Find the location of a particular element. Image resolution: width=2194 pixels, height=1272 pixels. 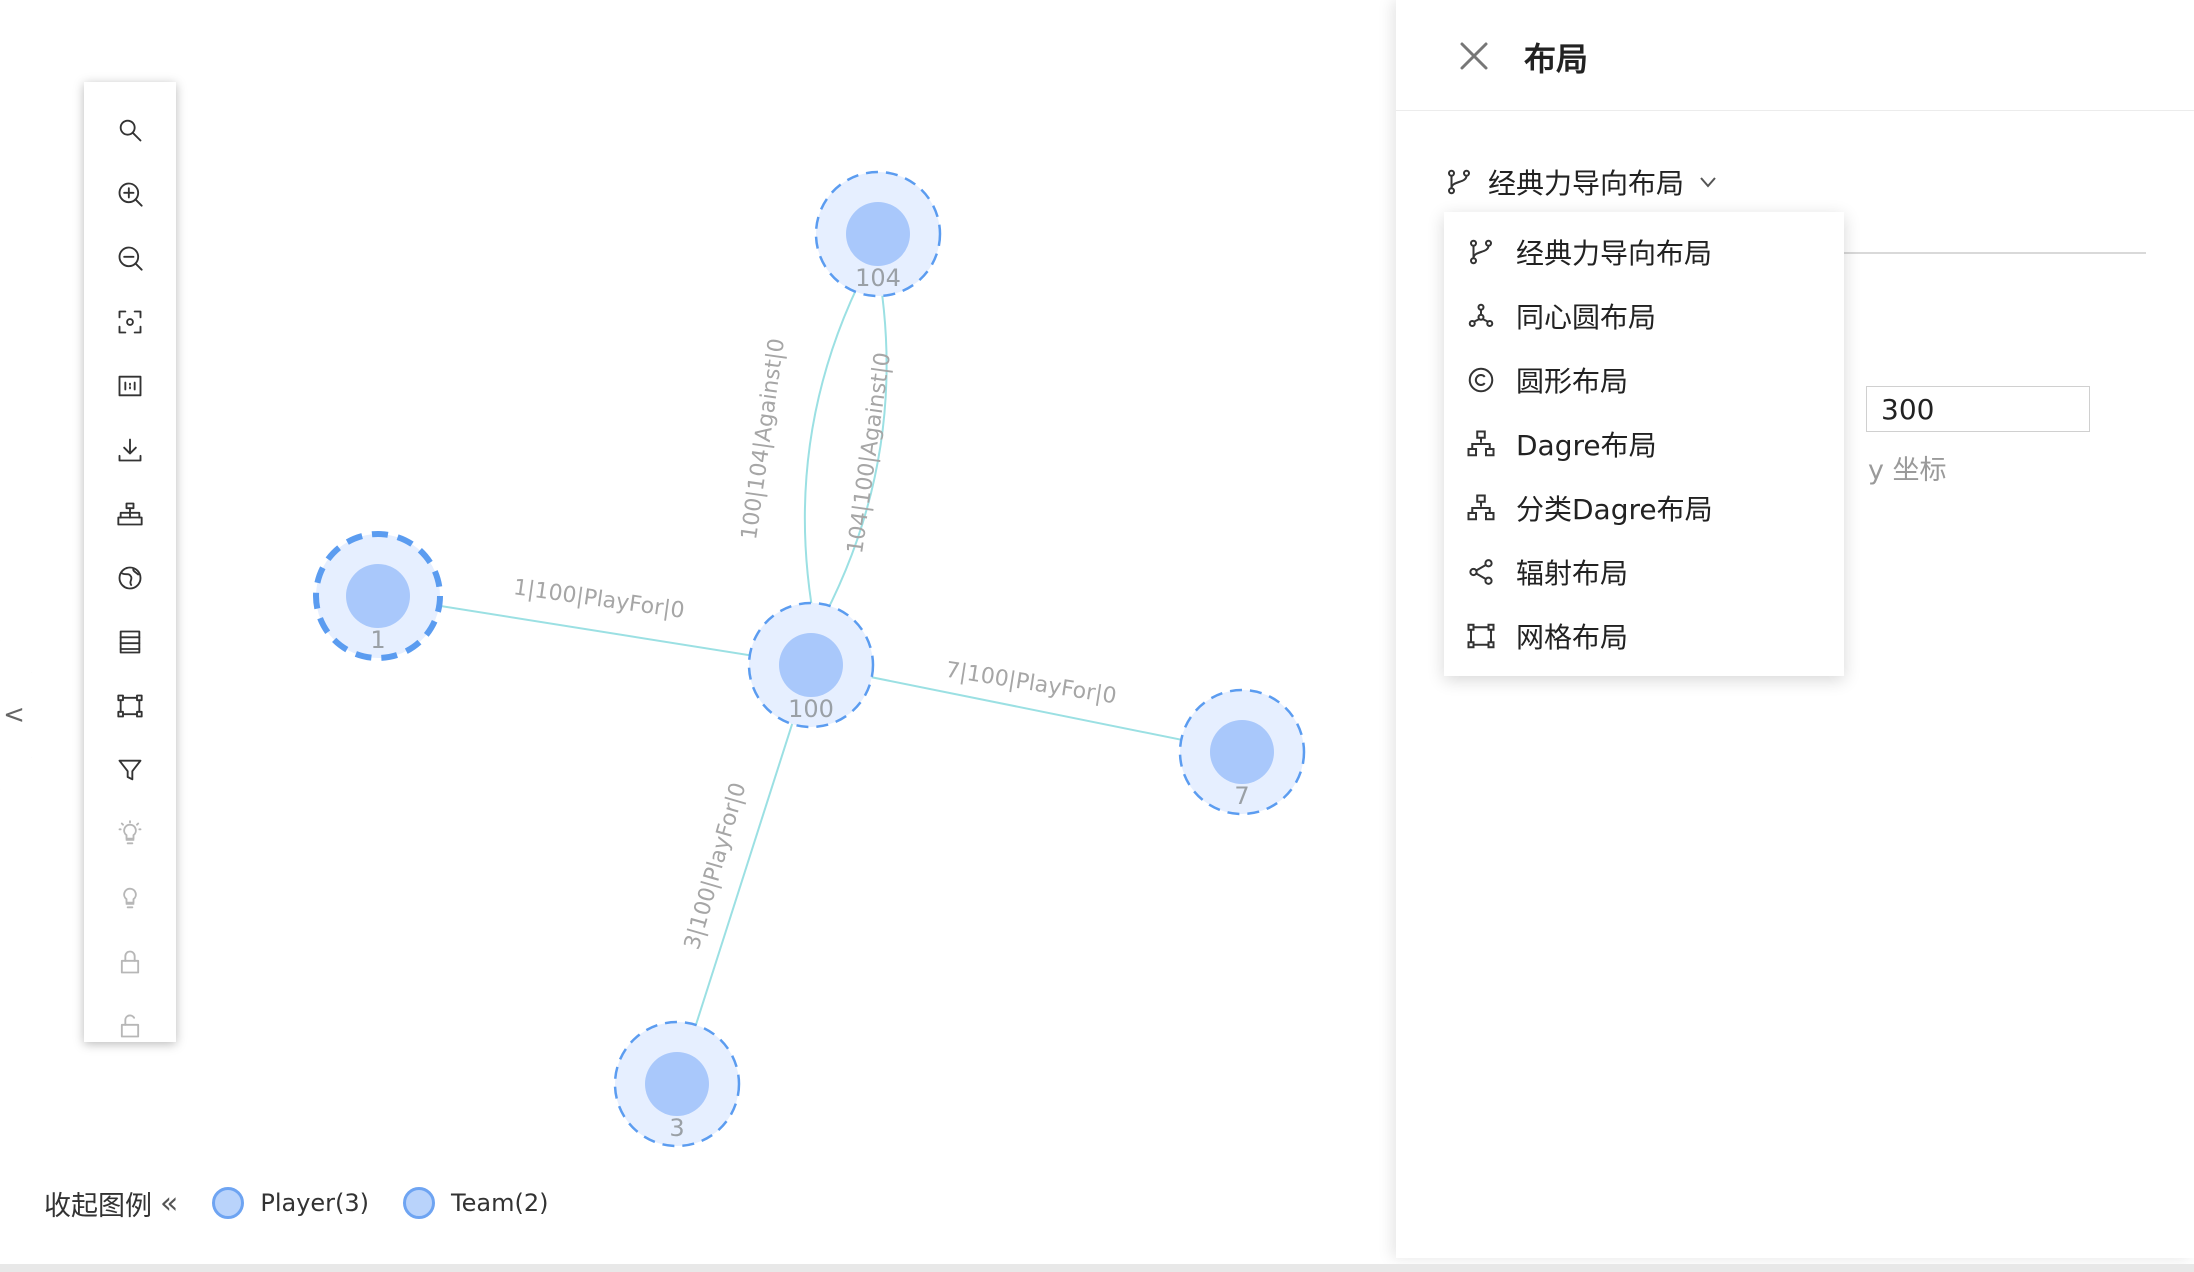

download-button is located at coordinates (130, 450).